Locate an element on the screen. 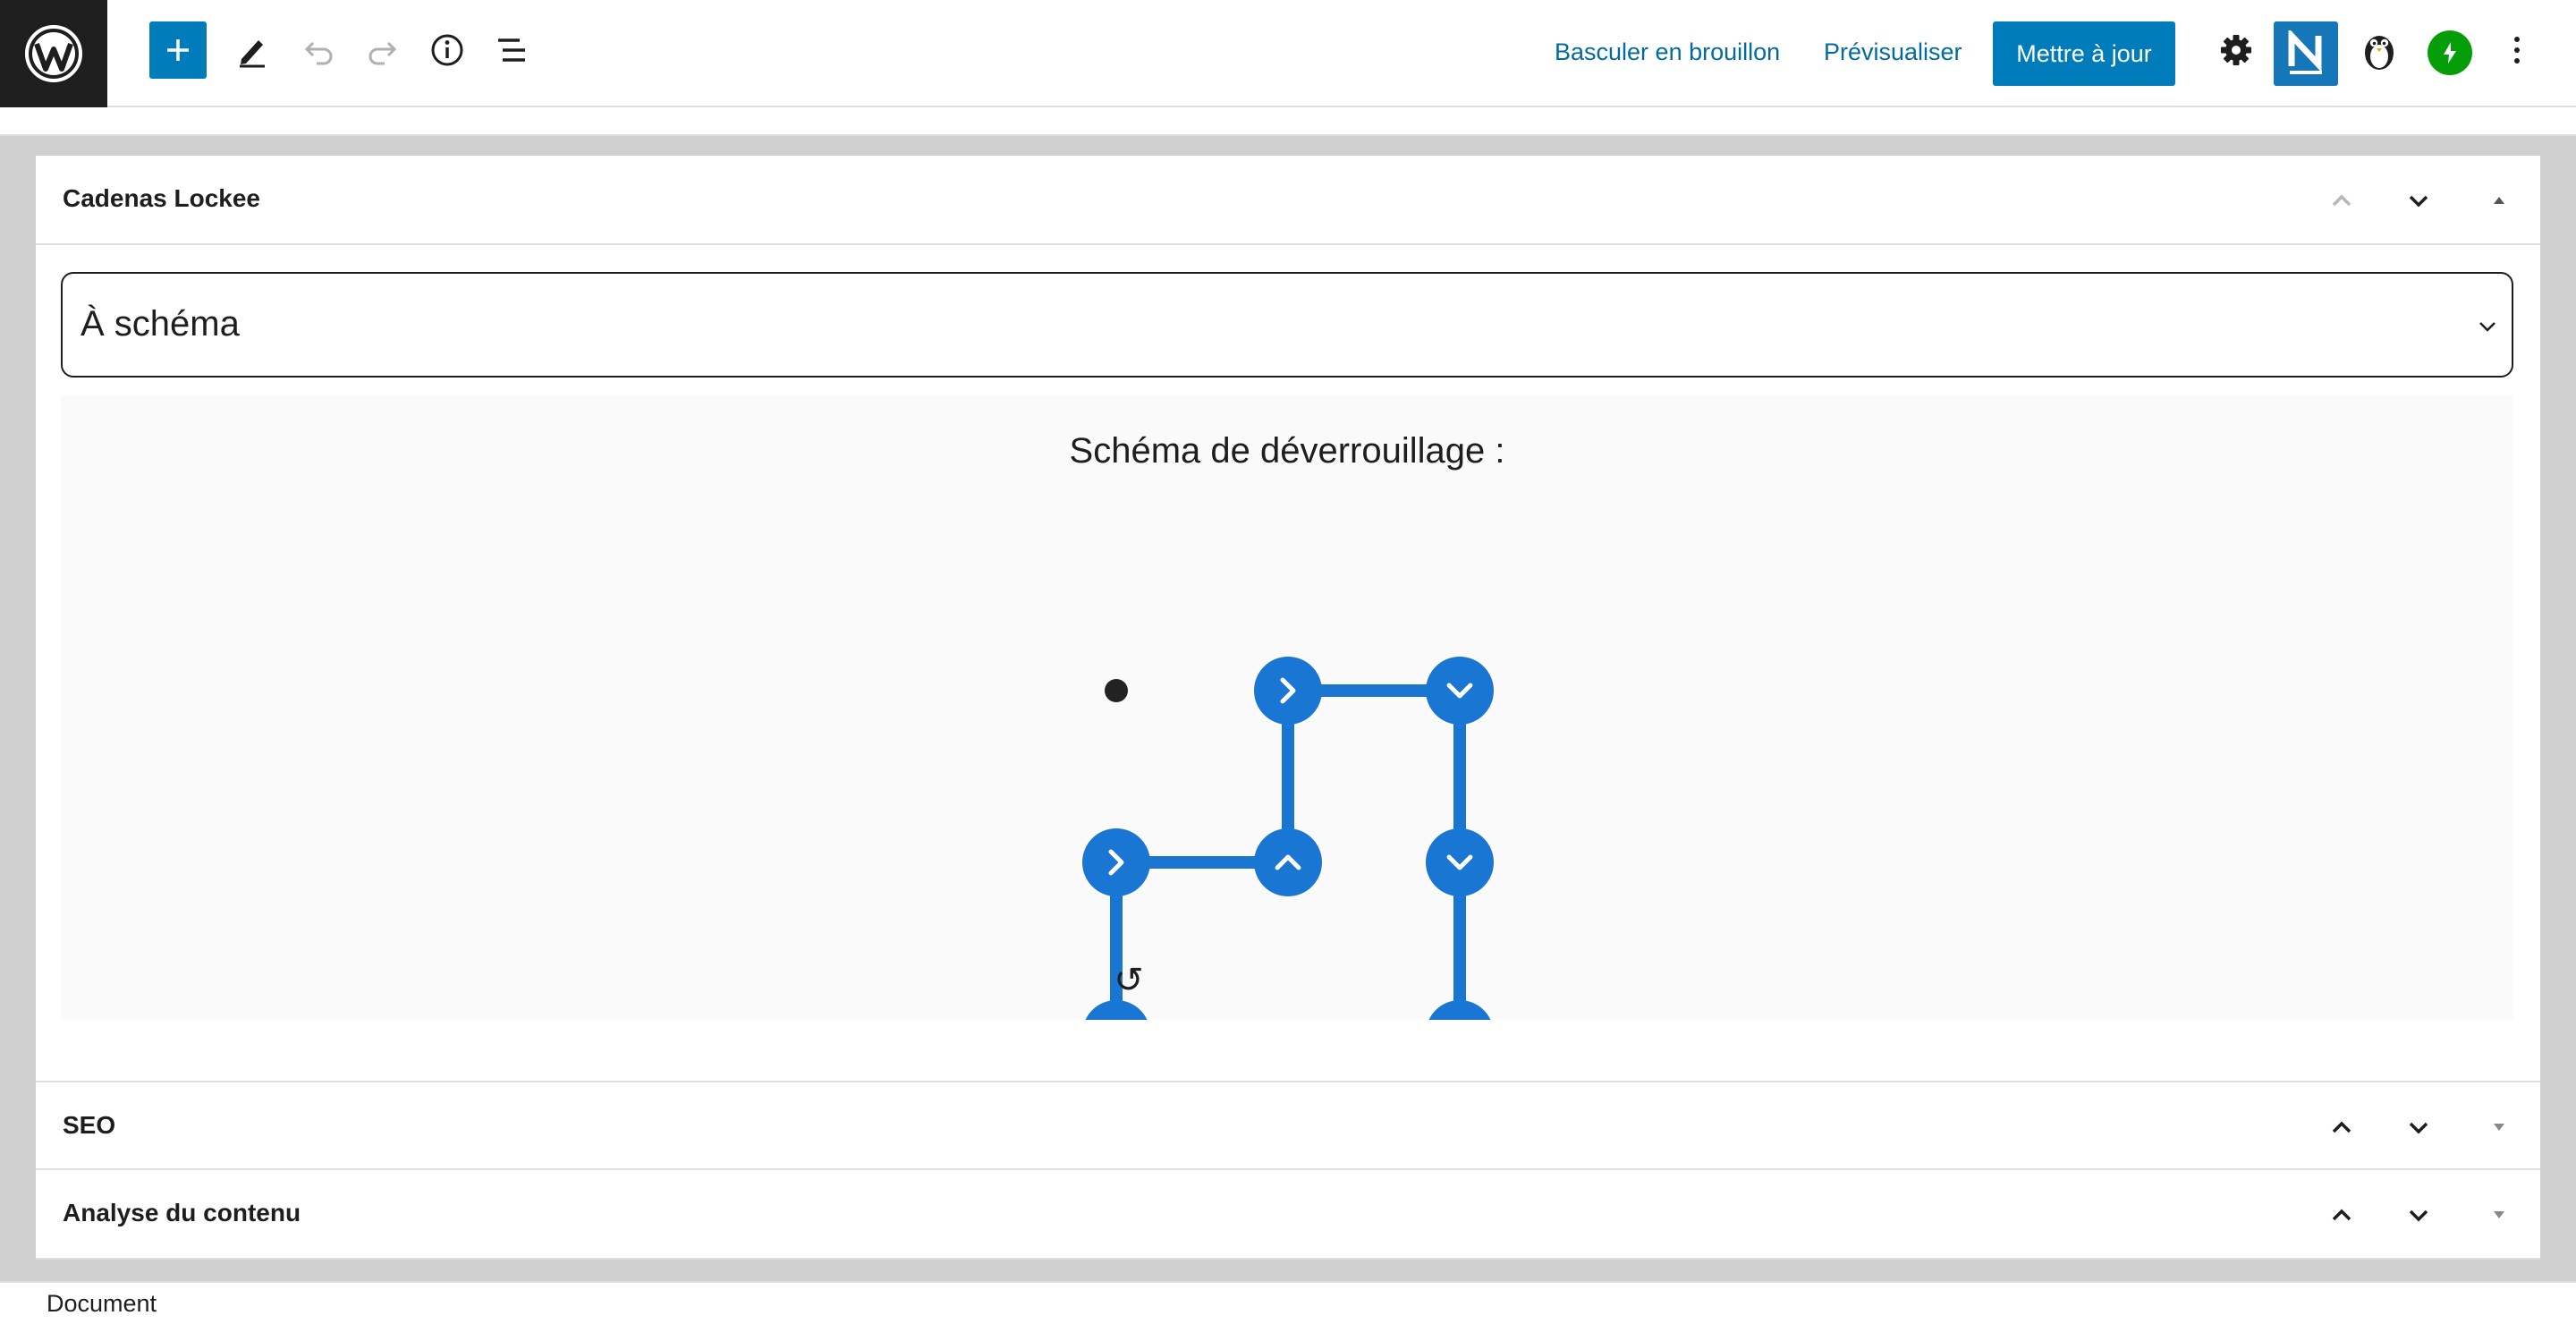 The width and height of the screenshot is (2576, 1324). wordpress-logo-icon is located at coordinates (53, 53).